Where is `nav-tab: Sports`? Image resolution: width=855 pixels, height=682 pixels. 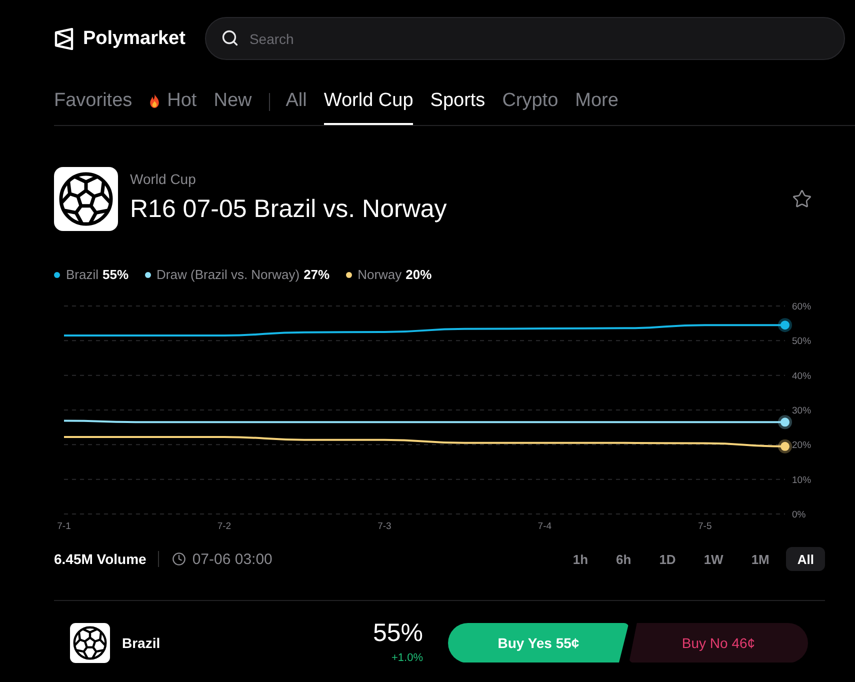
nav-tab: Sports is located at coordinates (458, 104).